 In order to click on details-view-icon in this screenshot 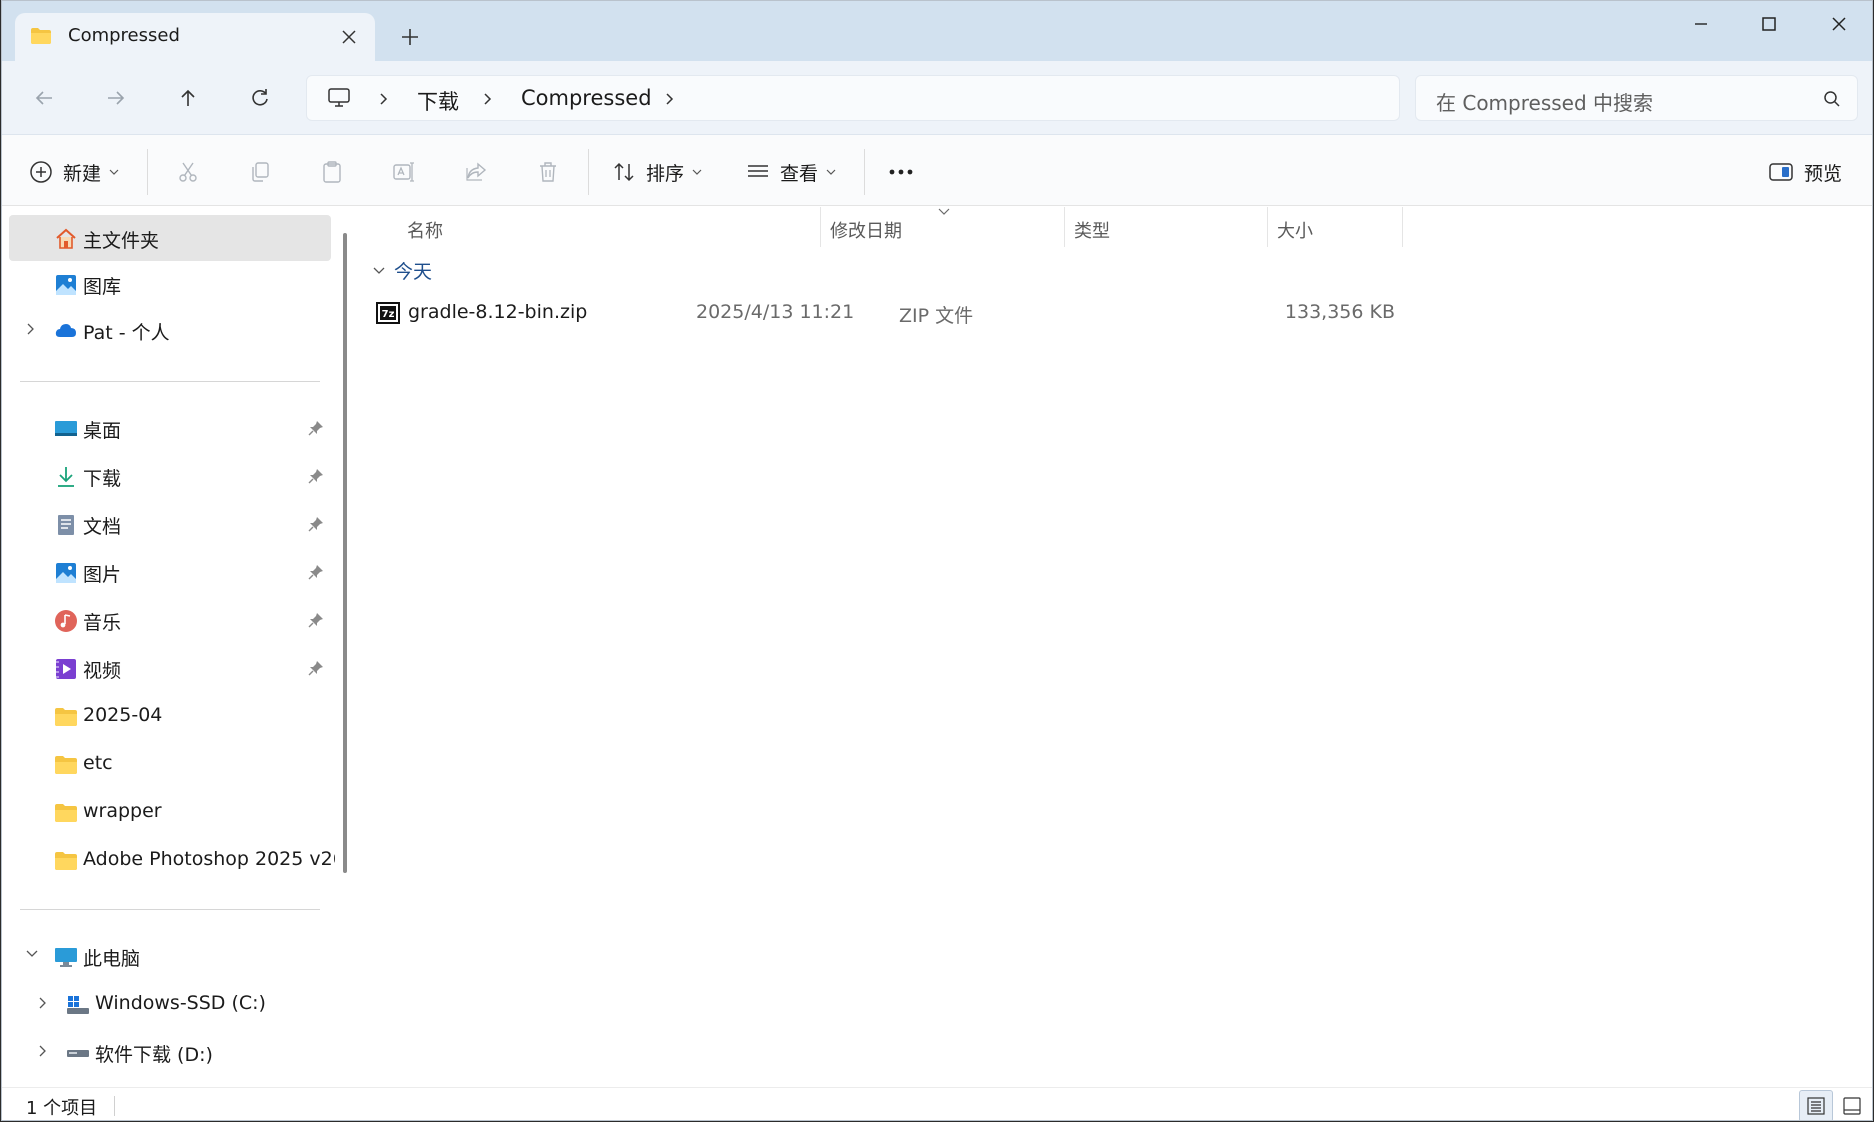, I will do `click(1816, 1105)`.